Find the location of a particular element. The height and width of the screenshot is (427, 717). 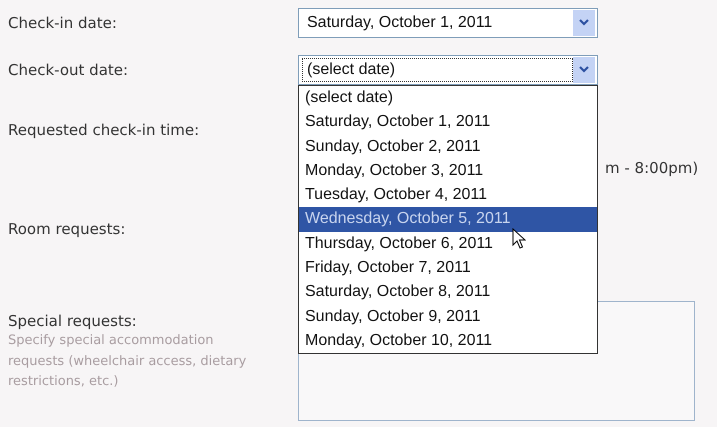

dropdown-option: Sunday, October 2, 2011 is located at coordinates (448, 146).